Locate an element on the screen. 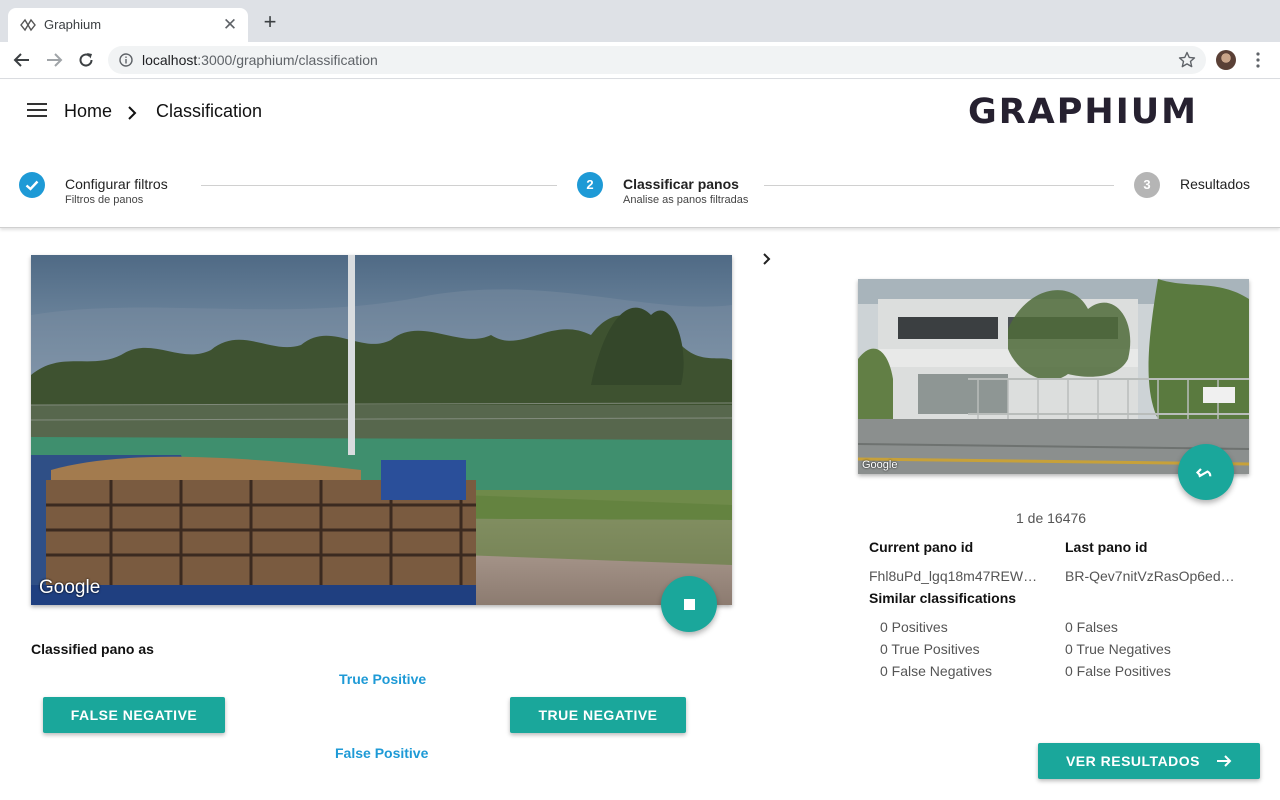 The width and height of the screenshot is (1280, 800). browser-toolbar: localhost:3000/graphium/classification is located at coordinates (640, 60).